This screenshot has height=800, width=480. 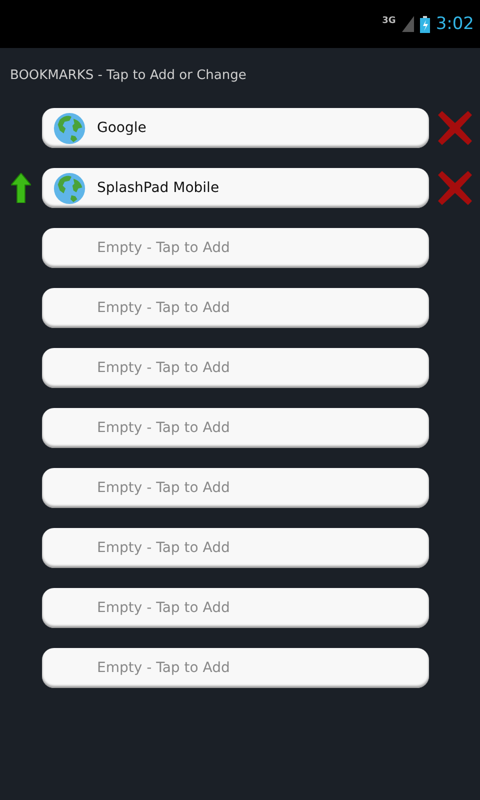 I want to click on clock-text: 3:02, so click(x=455, y=24).